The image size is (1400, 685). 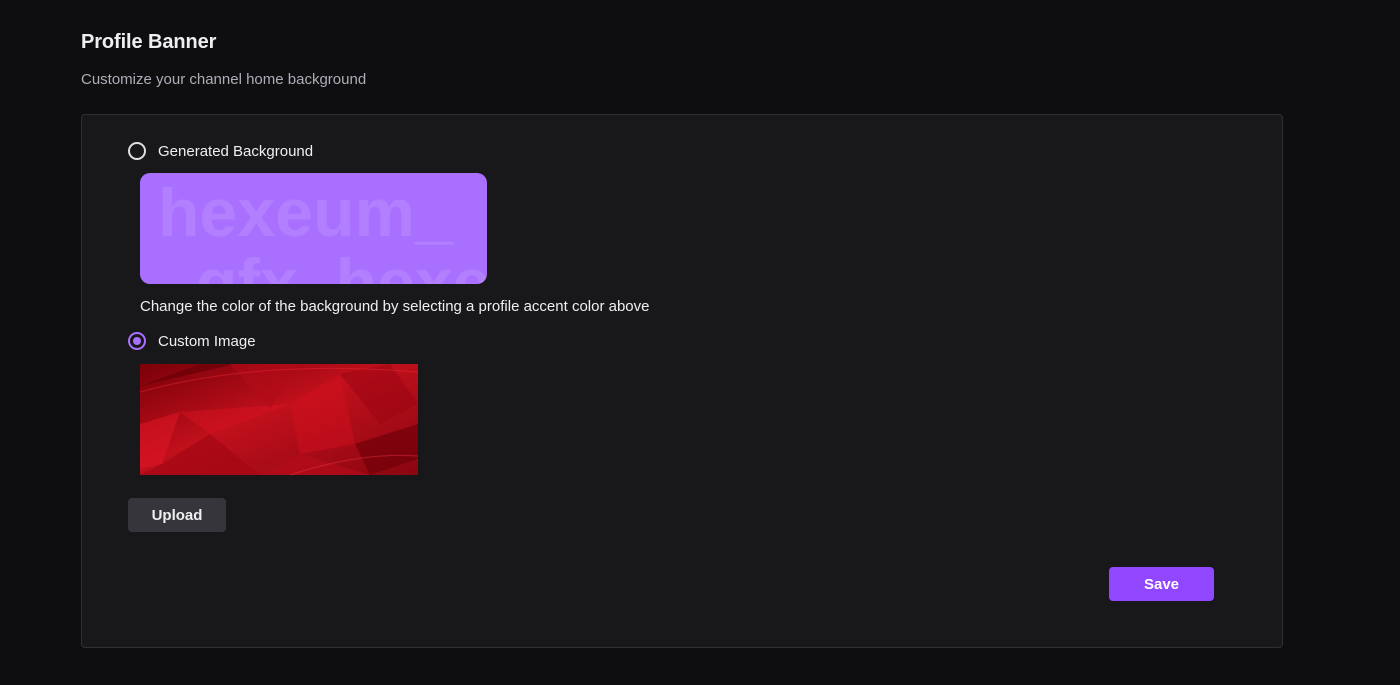 I want to click on generated-preview-text: hexeum_, so click(x=305, y=213).